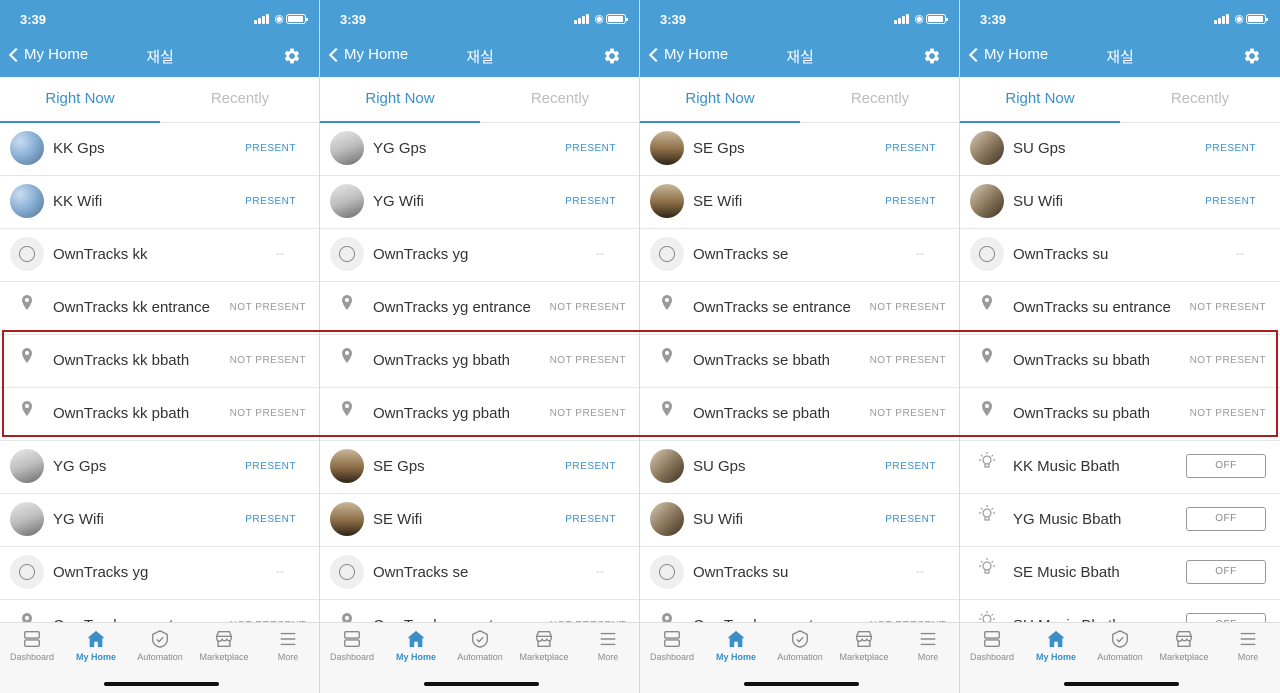 The height and width of the screenshot is (693, 1280). I want to click on tabbar-label: My Home, so click(415, 657).